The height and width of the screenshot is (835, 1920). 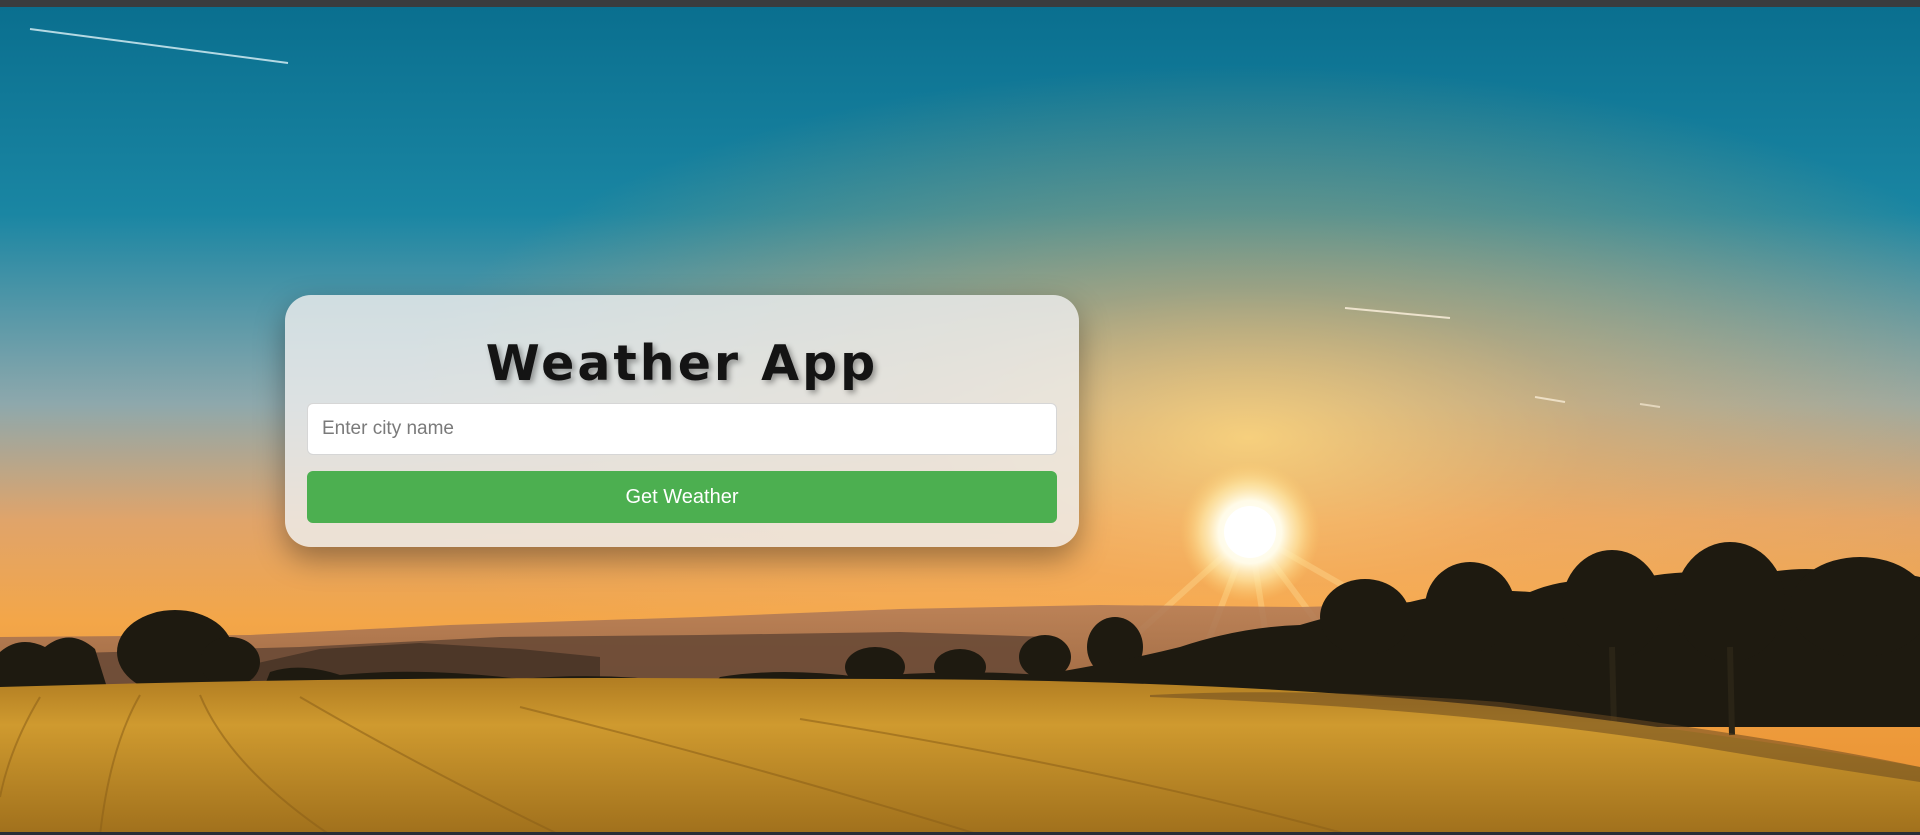 I want to click on browser-top-bar, so click(x=960, y=3).